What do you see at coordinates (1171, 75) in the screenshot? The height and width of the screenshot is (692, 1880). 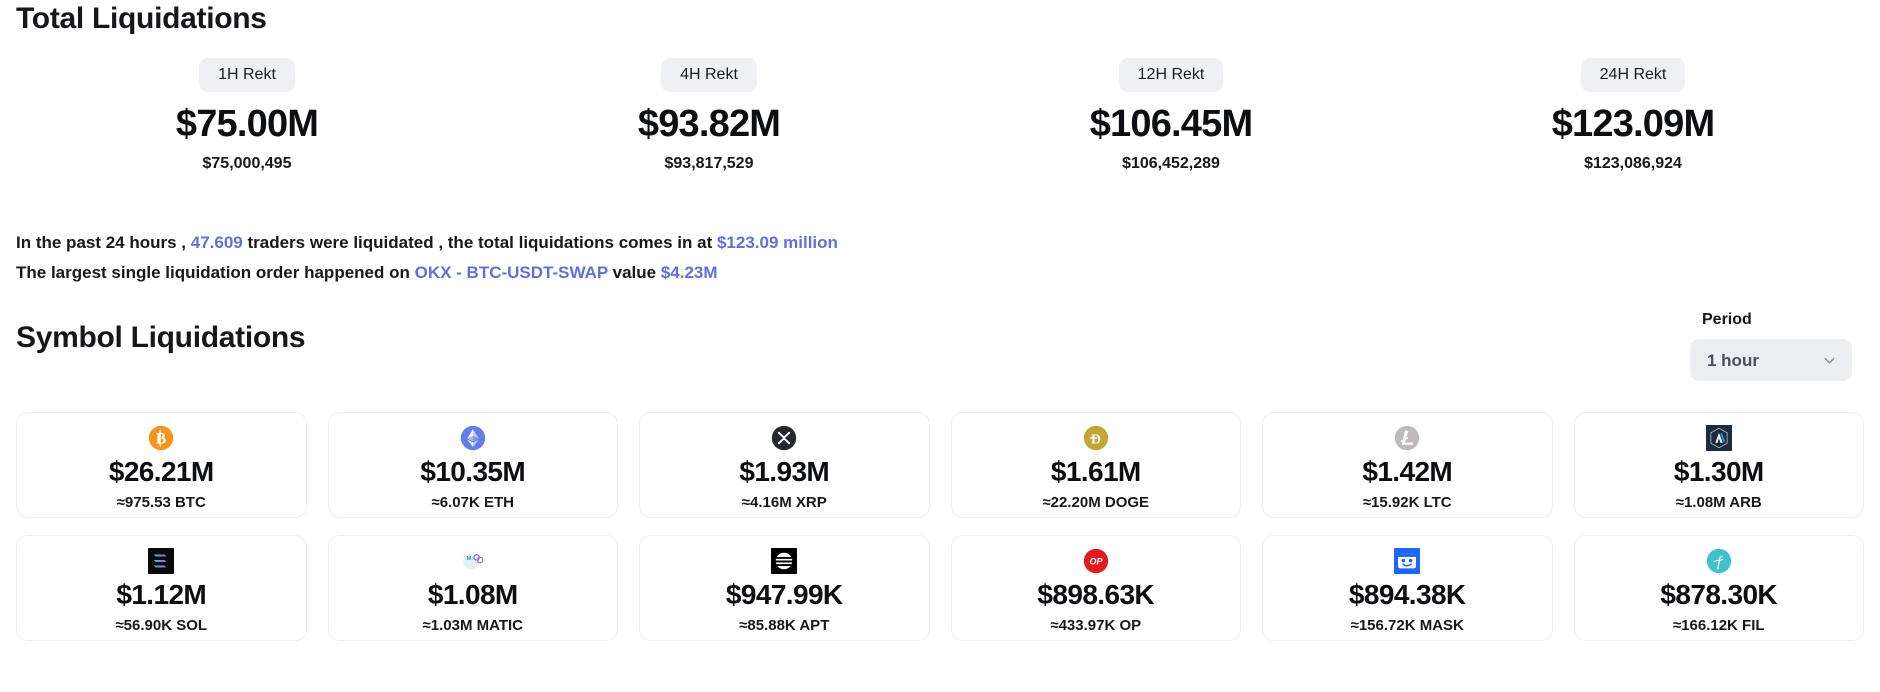 I see `stat-period-badge: 12H Rekt` at bounding box center [1171, 75].